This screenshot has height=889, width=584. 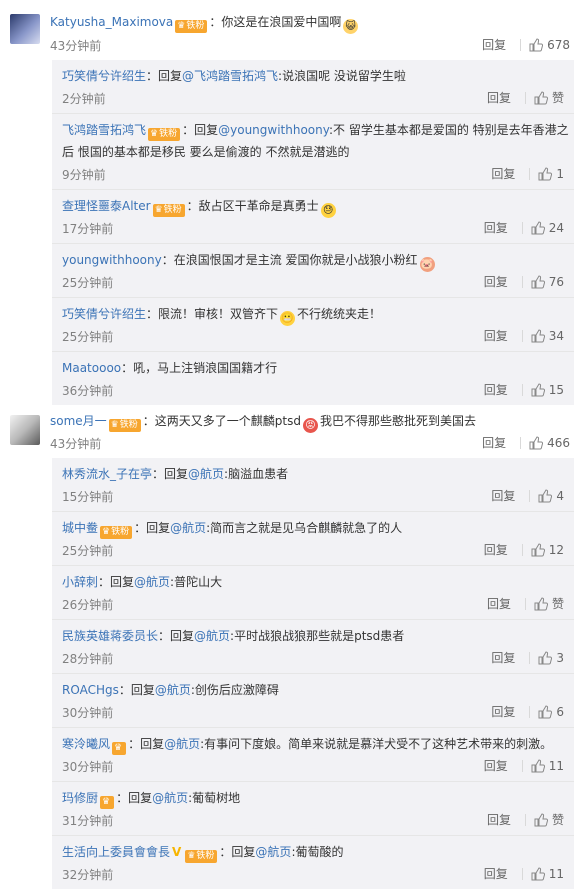 I want to click on like-count: 76, so click(x=556, y=282).